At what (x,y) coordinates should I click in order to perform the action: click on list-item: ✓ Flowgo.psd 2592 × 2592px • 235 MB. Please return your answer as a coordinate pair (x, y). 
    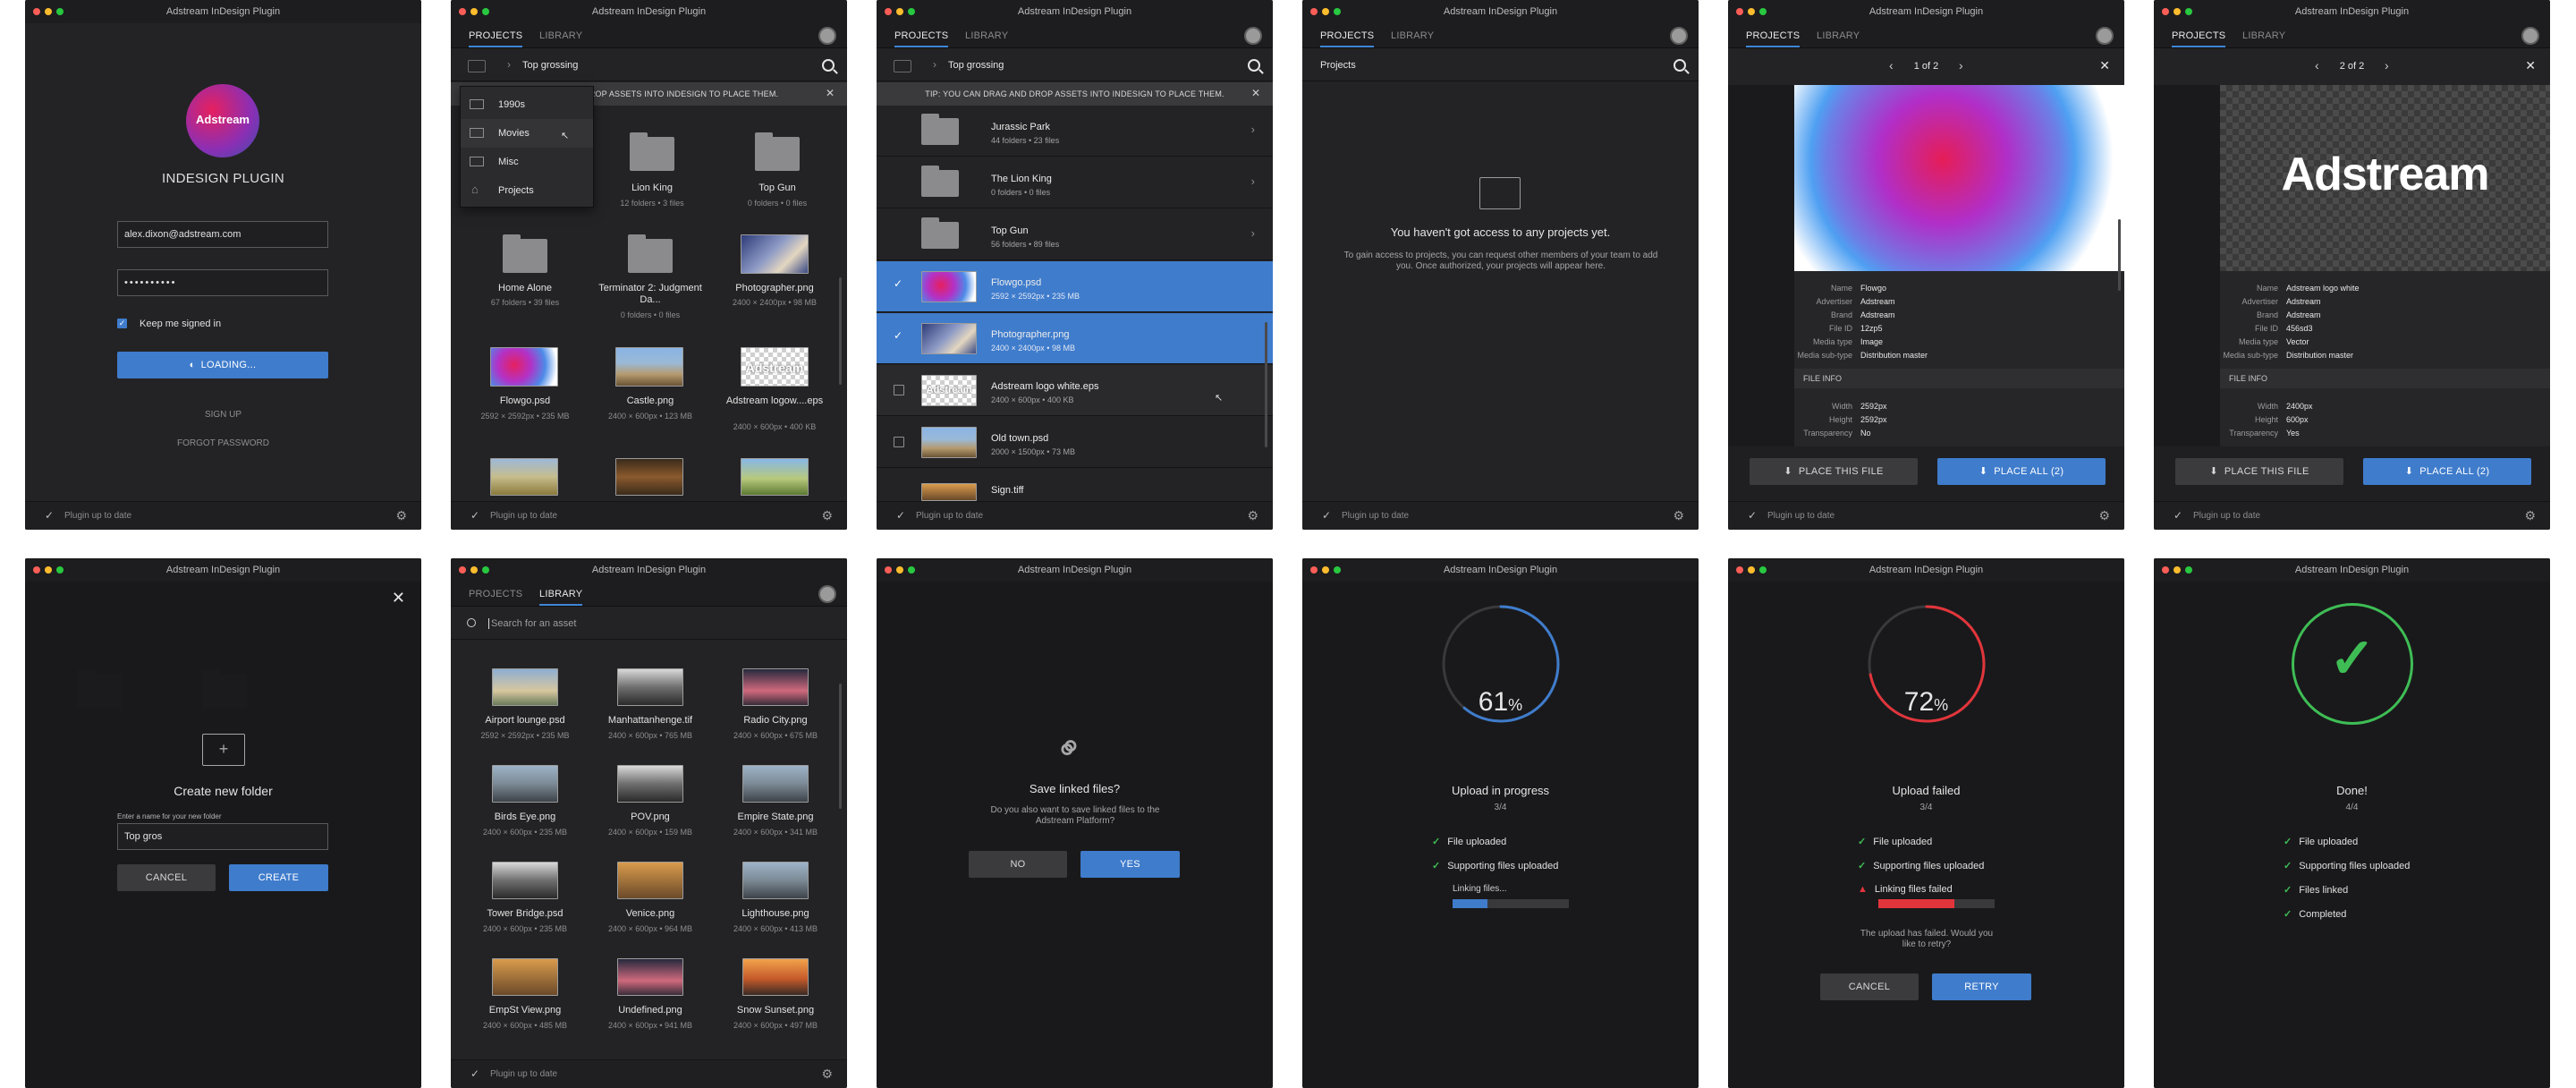
    Looking at the image, I should click on (1075, 286).